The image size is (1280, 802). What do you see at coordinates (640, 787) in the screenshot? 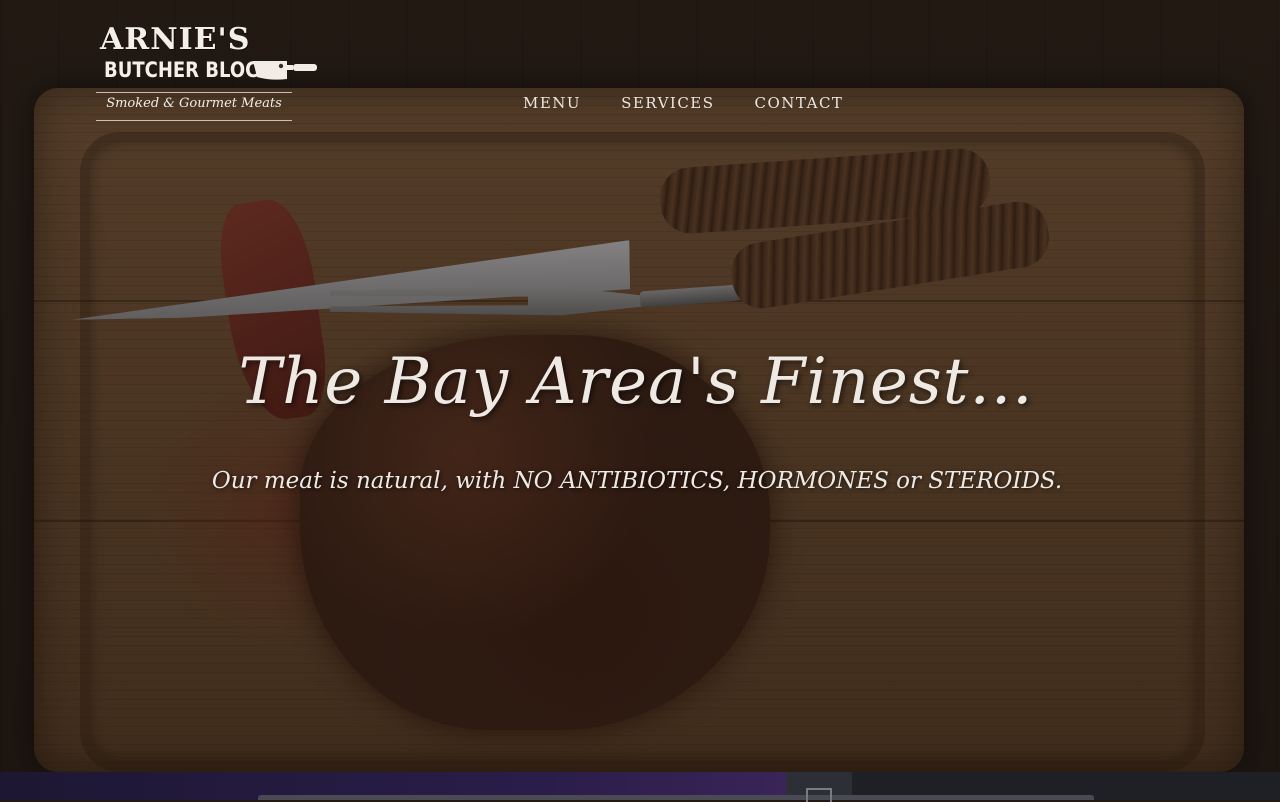
I see `bottom-edge-strip` at bounding box center [640, 787].